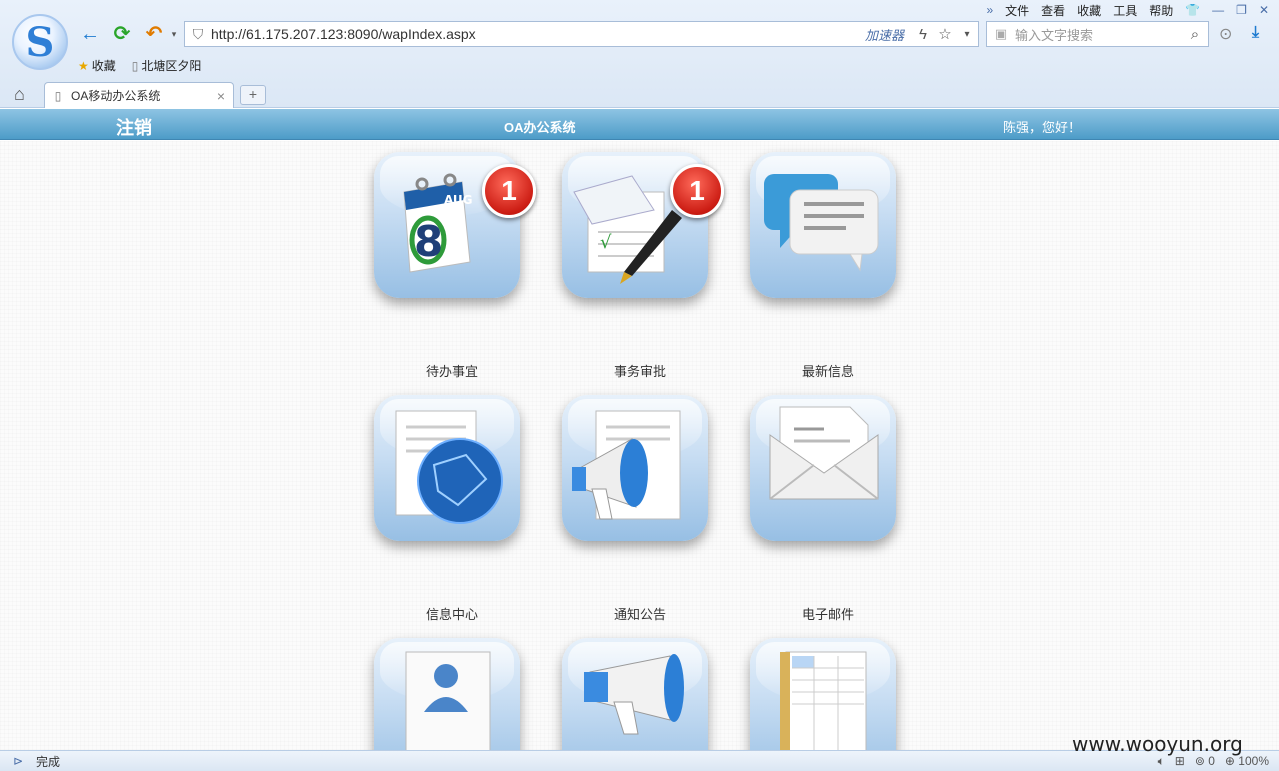 This screenshot has height=771, width=1279. I want to click on star-icon: ☆, so click(945, 34).